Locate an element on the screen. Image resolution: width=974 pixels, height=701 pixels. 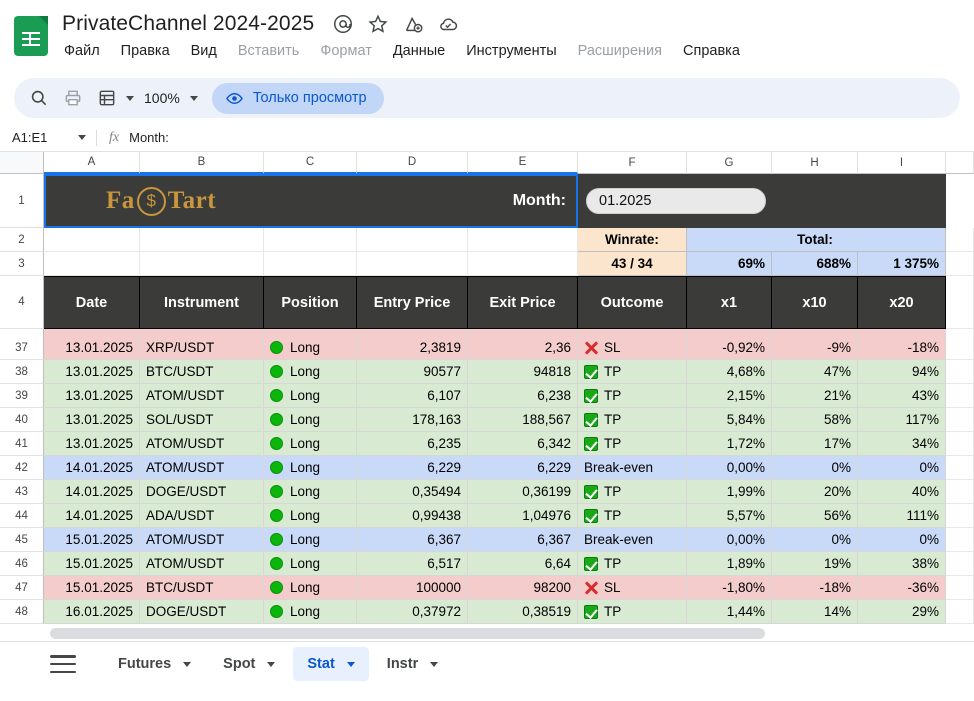
cell-e3 is located at coordinates (523, 264).